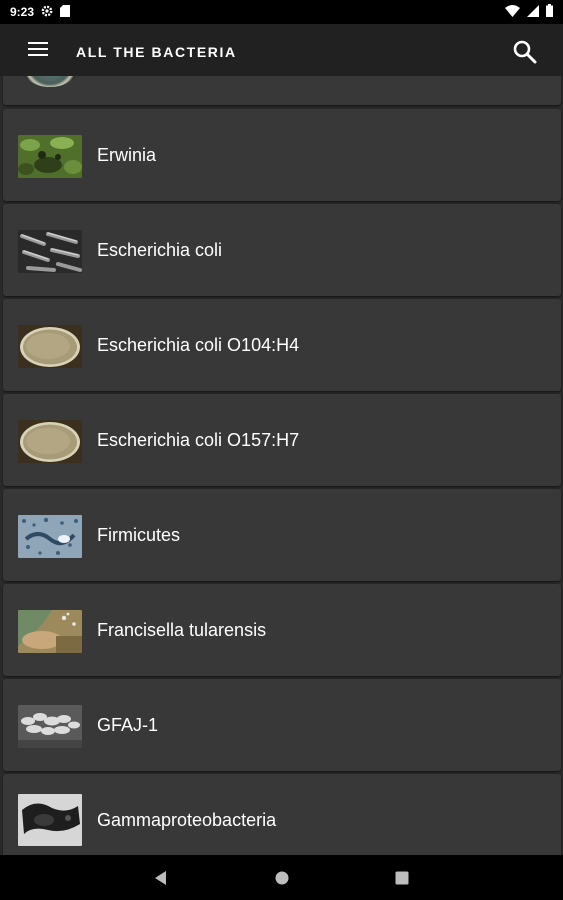  What do you see at coordinates (50, 251) in the screenshot?
I see `rod-bacteria-micrograph-thumbnail` at bounding box center [50, 251].